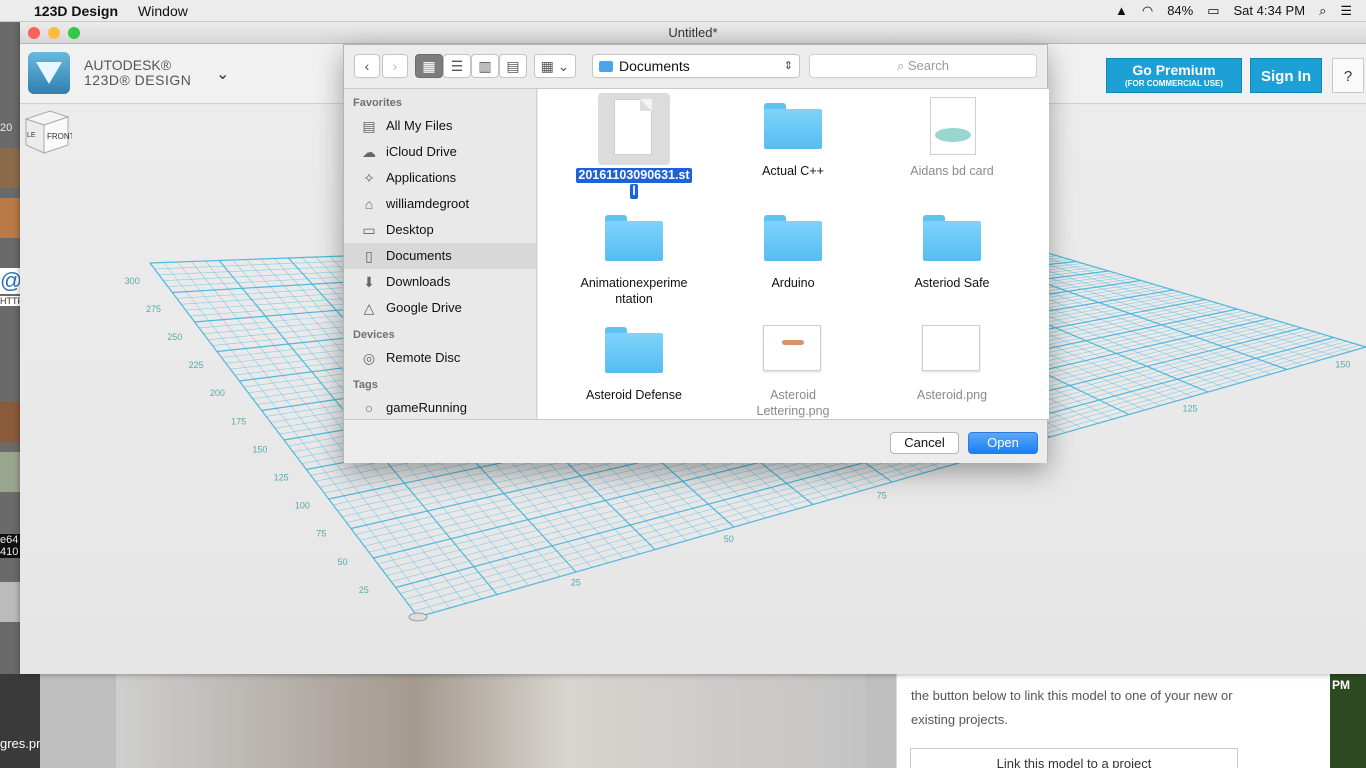 The height and width of the screenshot is (768, 1366). Describe the element at coordinates (1322, 11) in the screenshot. I see `spotlight-search-icon: ⌕` at that location.